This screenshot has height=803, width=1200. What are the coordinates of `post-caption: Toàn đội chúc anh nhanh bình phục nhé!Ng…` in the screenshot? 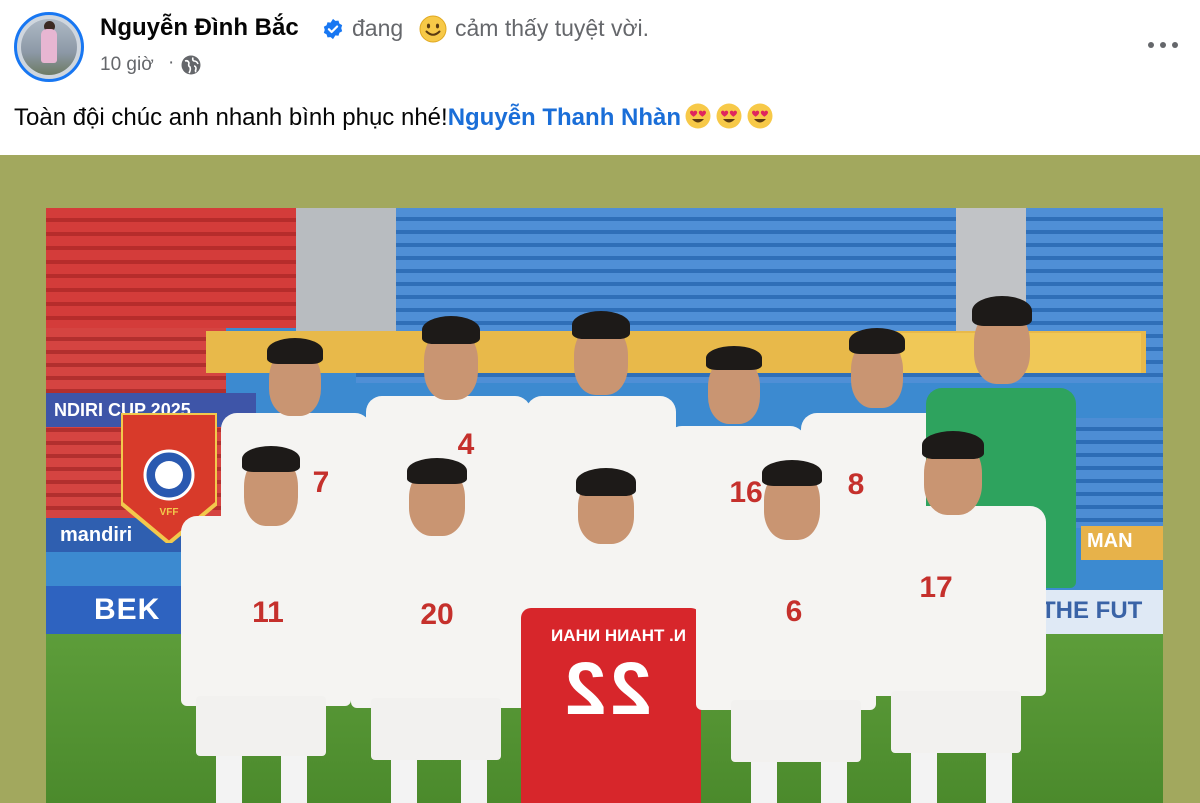 It's located at (394, 117).